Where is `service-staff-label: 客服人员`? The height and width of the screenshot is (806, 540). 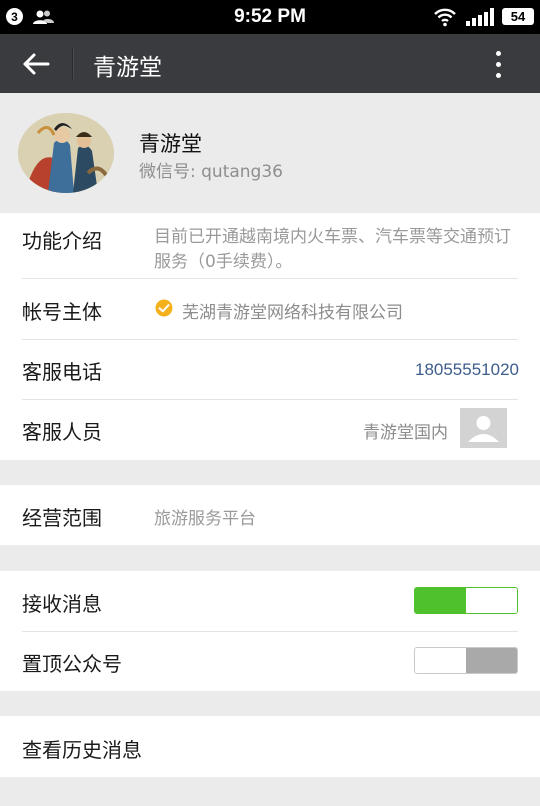 service-staff-label: 客服人员 is located at coordinates (62, 432).